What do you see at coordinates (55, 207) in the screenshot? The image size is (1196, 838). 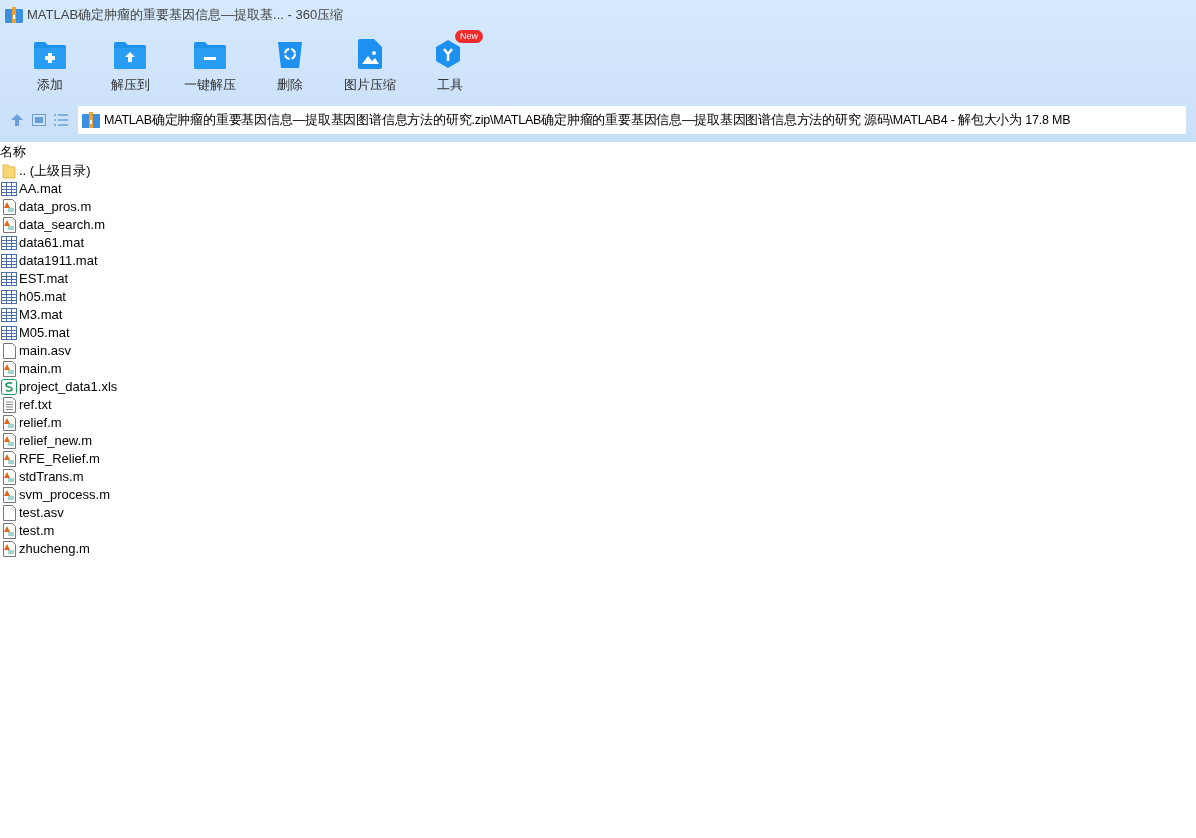 I see `file-name: data_pros.m` at bounding box center [55, 207].